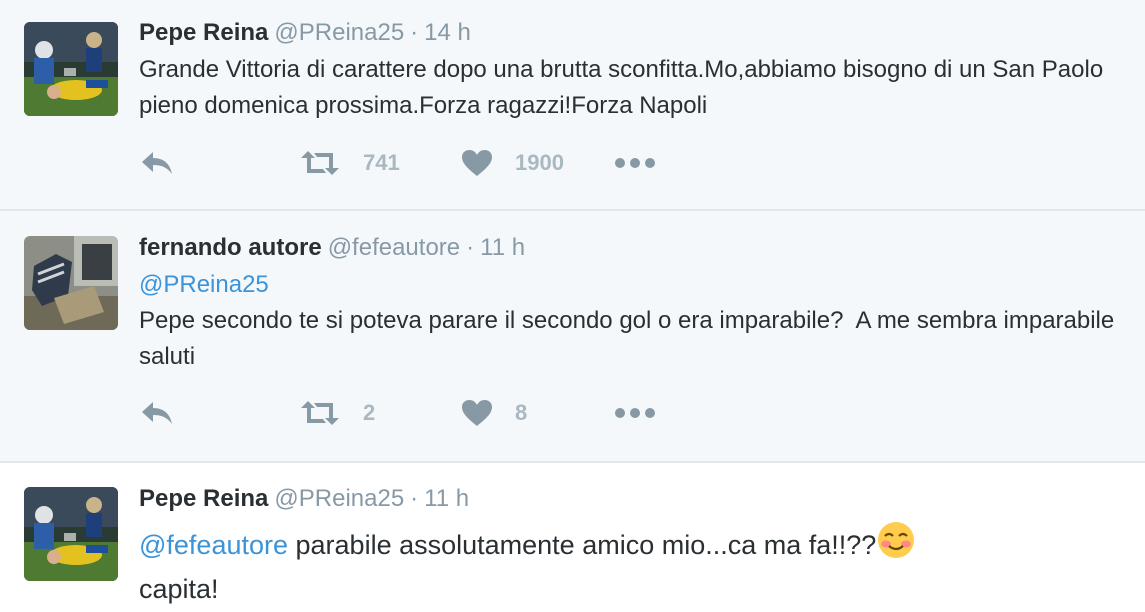  I want to click on timestamp: 14 h, so click(447, 32).